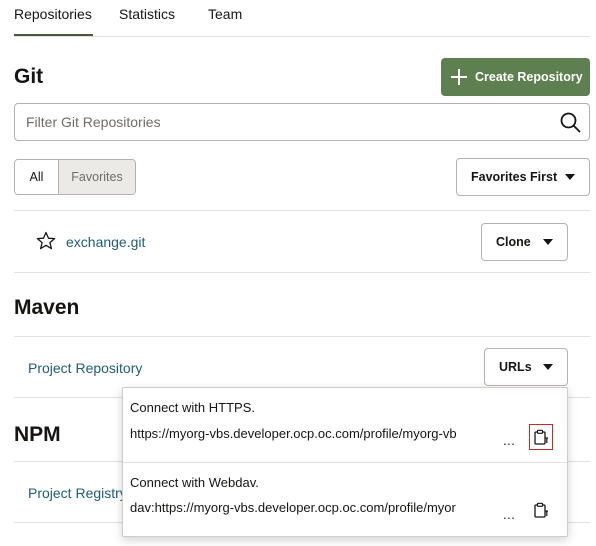 This screenshot has height=546, width=596. What do you see at coordinates (514, 177) in the screenshot?
I see `sort-select-label: Favorites First` at bounding box center [514, 177].